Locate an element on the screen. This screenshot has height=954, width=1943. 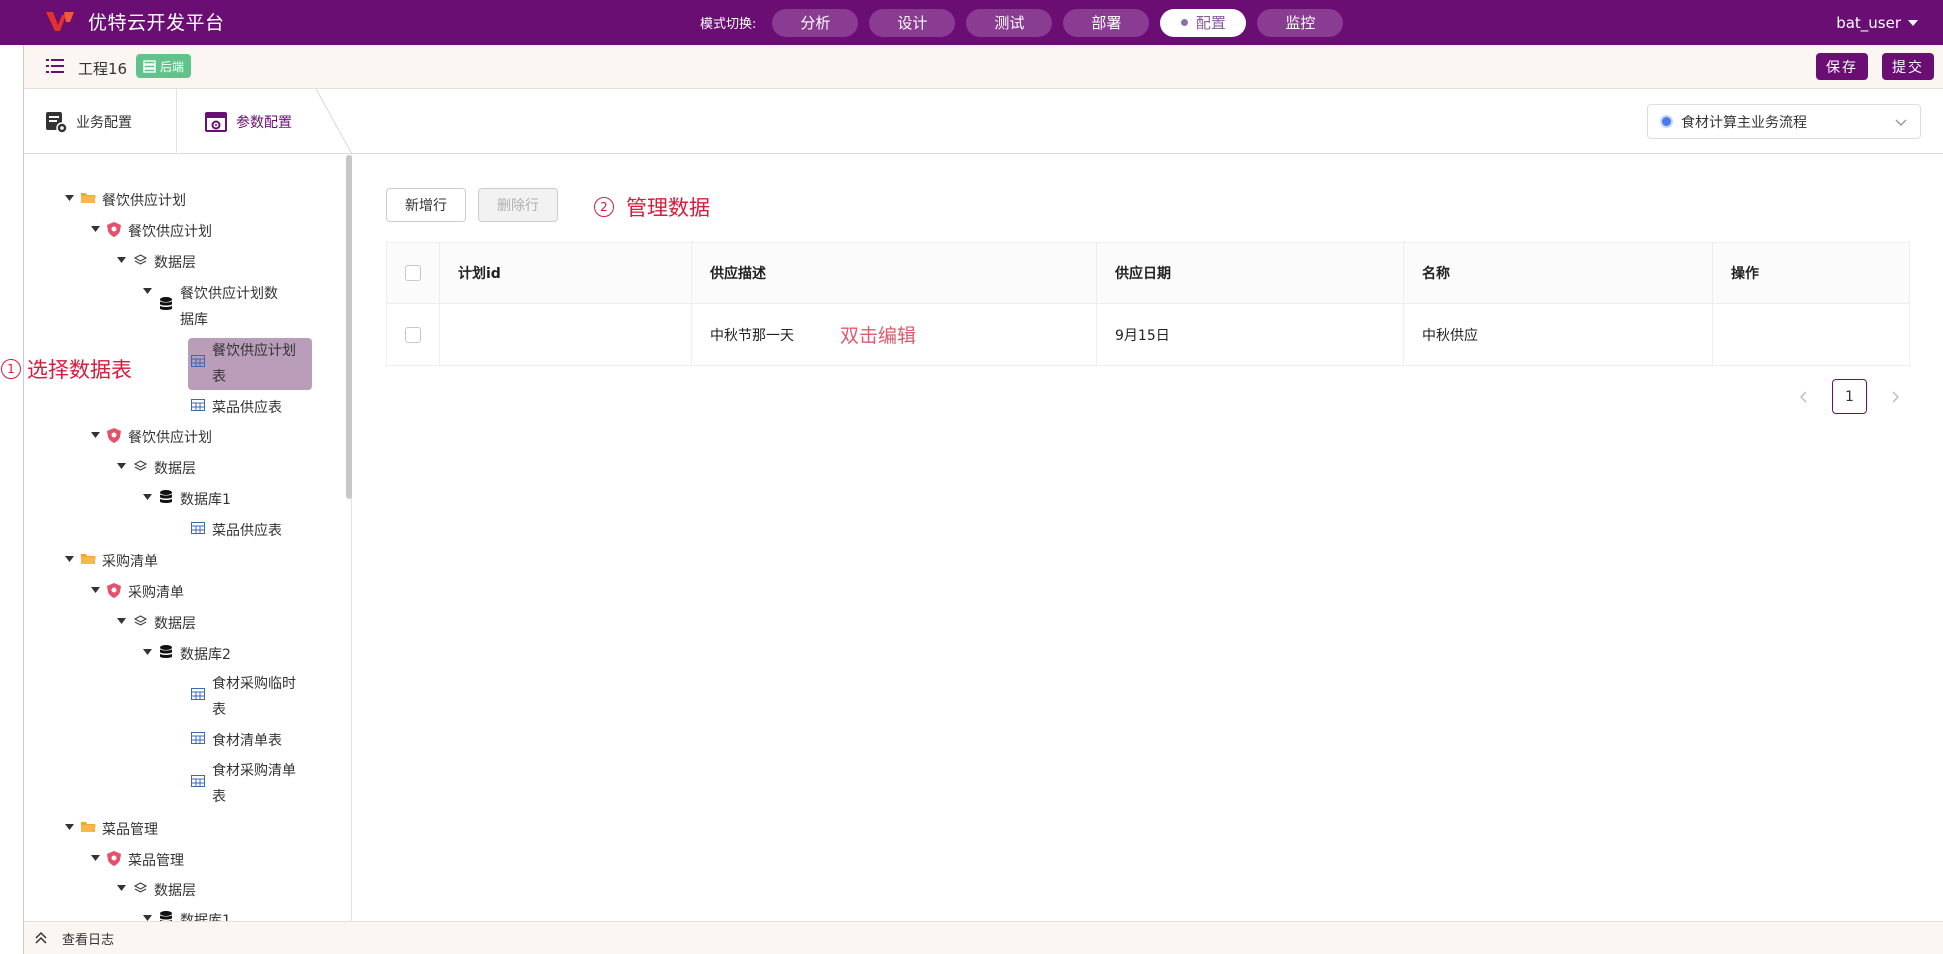
column-header: 供应日期 is located at coordinates (1250, 273).